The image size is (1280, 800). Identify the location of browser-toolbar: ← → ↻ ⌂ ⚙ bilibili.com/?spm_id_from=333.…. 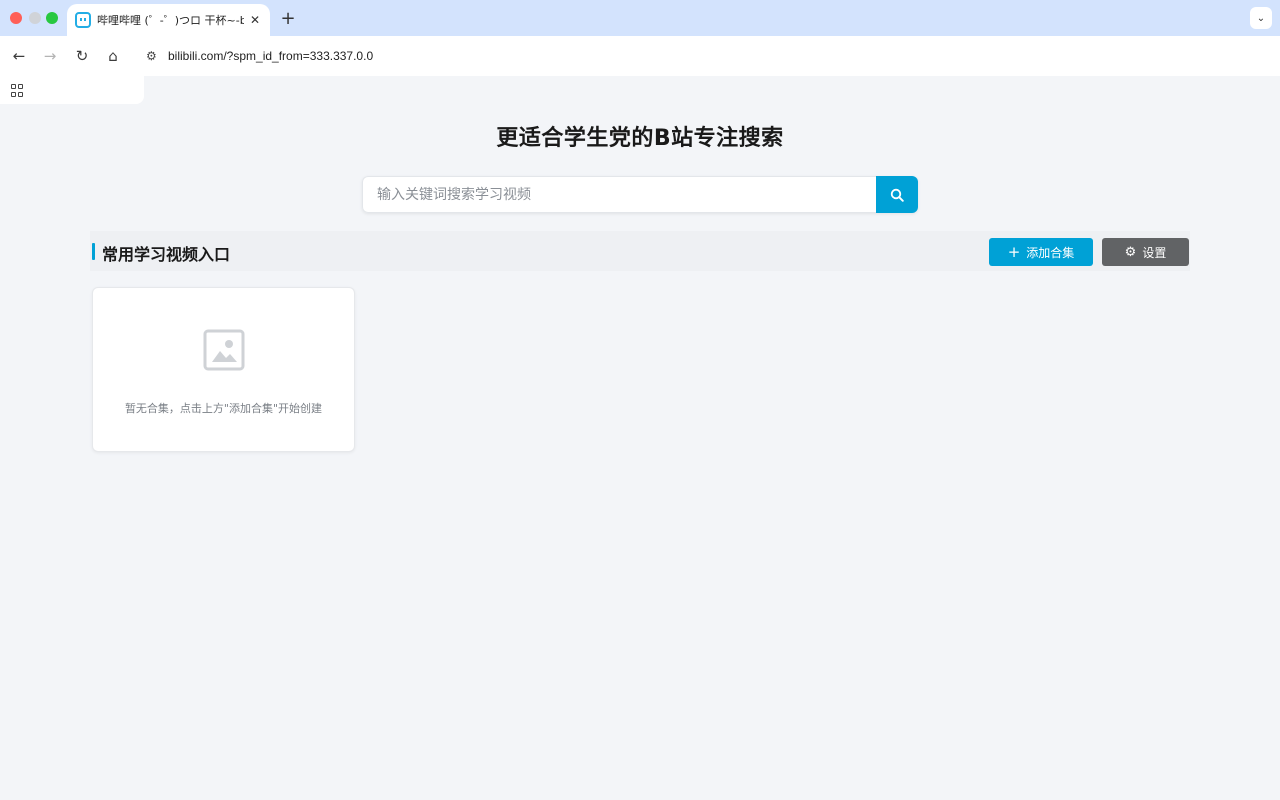
(640, 56).